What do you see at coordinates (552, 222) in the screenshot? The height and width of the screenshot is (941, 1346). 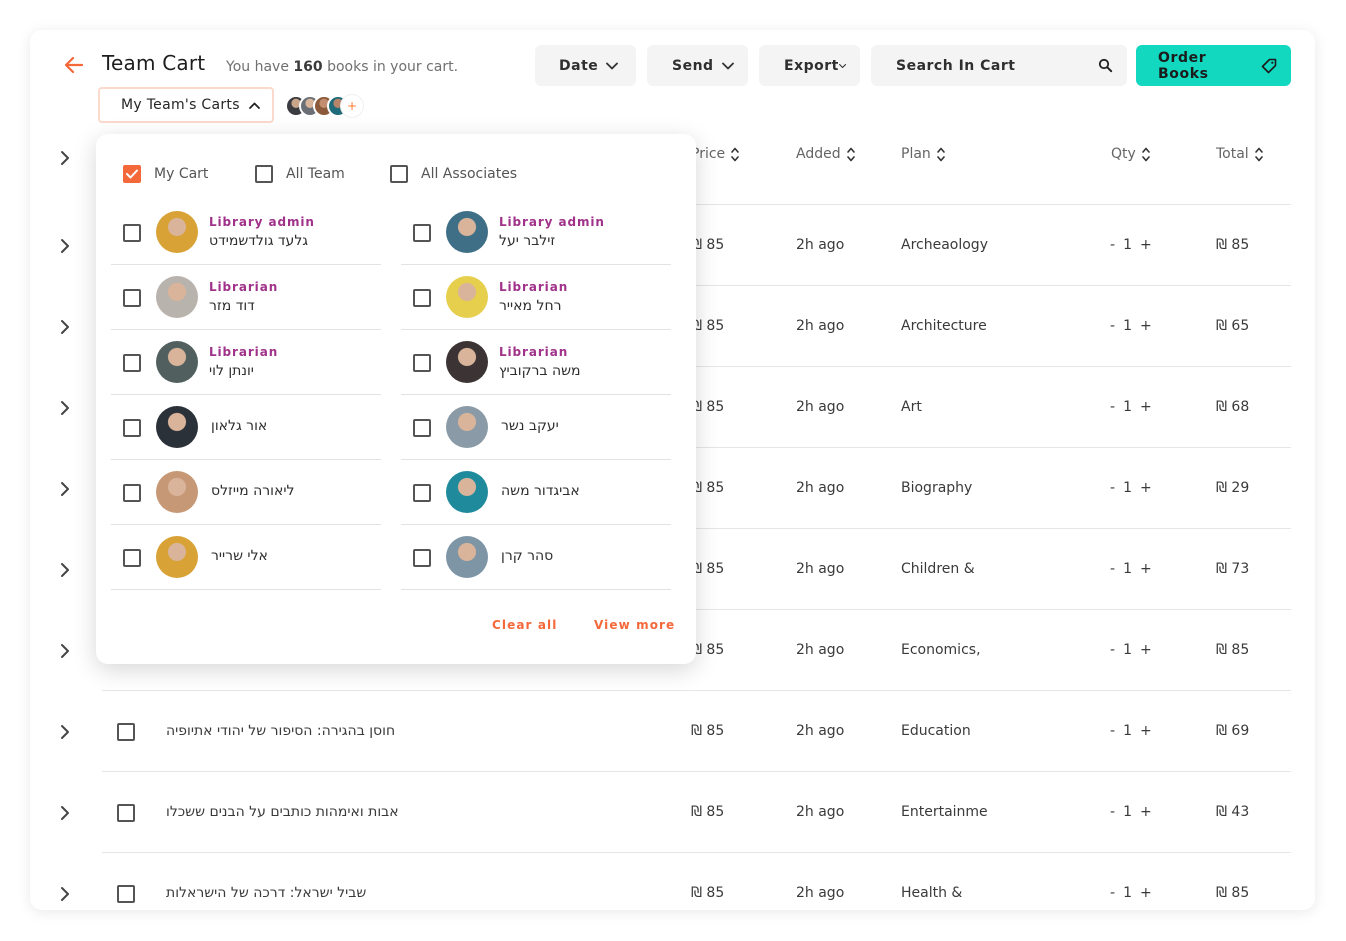 I see `member-role: Library admin` at bounding box center [552, 222].